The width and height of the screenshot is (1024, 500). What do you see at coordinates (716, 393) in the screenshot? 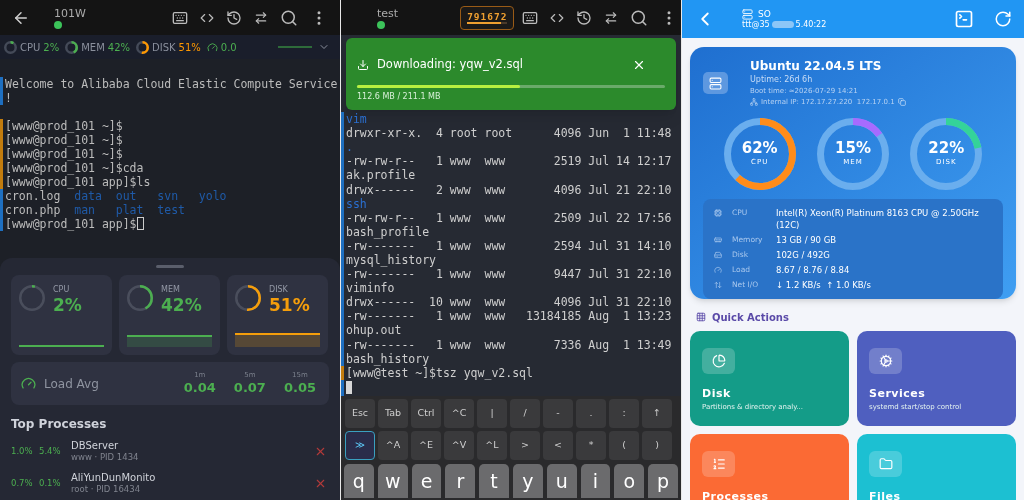
I see `action-title: Disk` at bounding box center [716, 393].